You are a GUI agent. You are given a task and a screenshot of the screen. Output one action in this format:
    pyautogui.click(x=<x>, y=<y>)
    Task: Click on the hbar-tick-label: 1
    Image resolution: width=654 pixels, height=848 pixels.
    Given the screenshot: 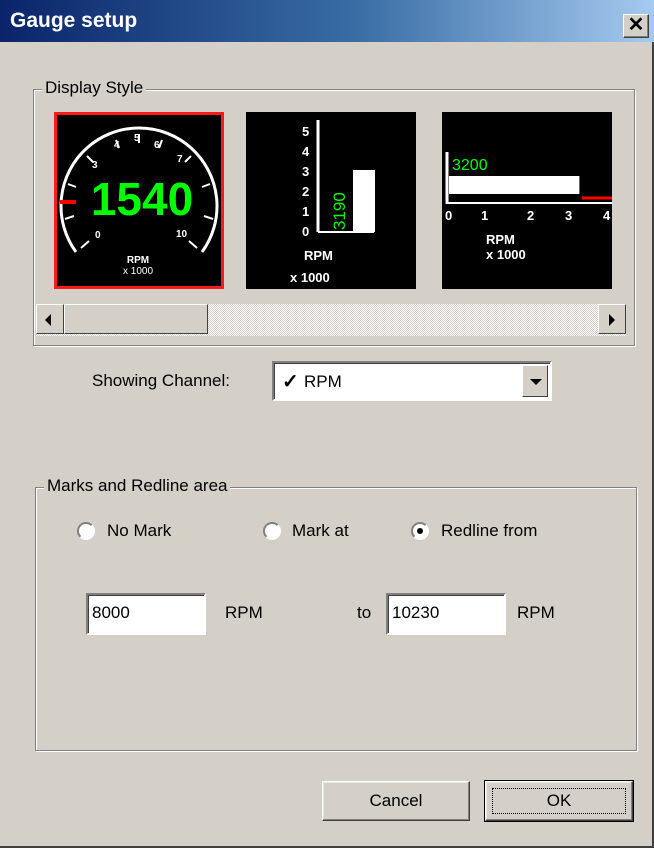 What is the action you would take?
    pyautogui.click(x=484, y=215)
    